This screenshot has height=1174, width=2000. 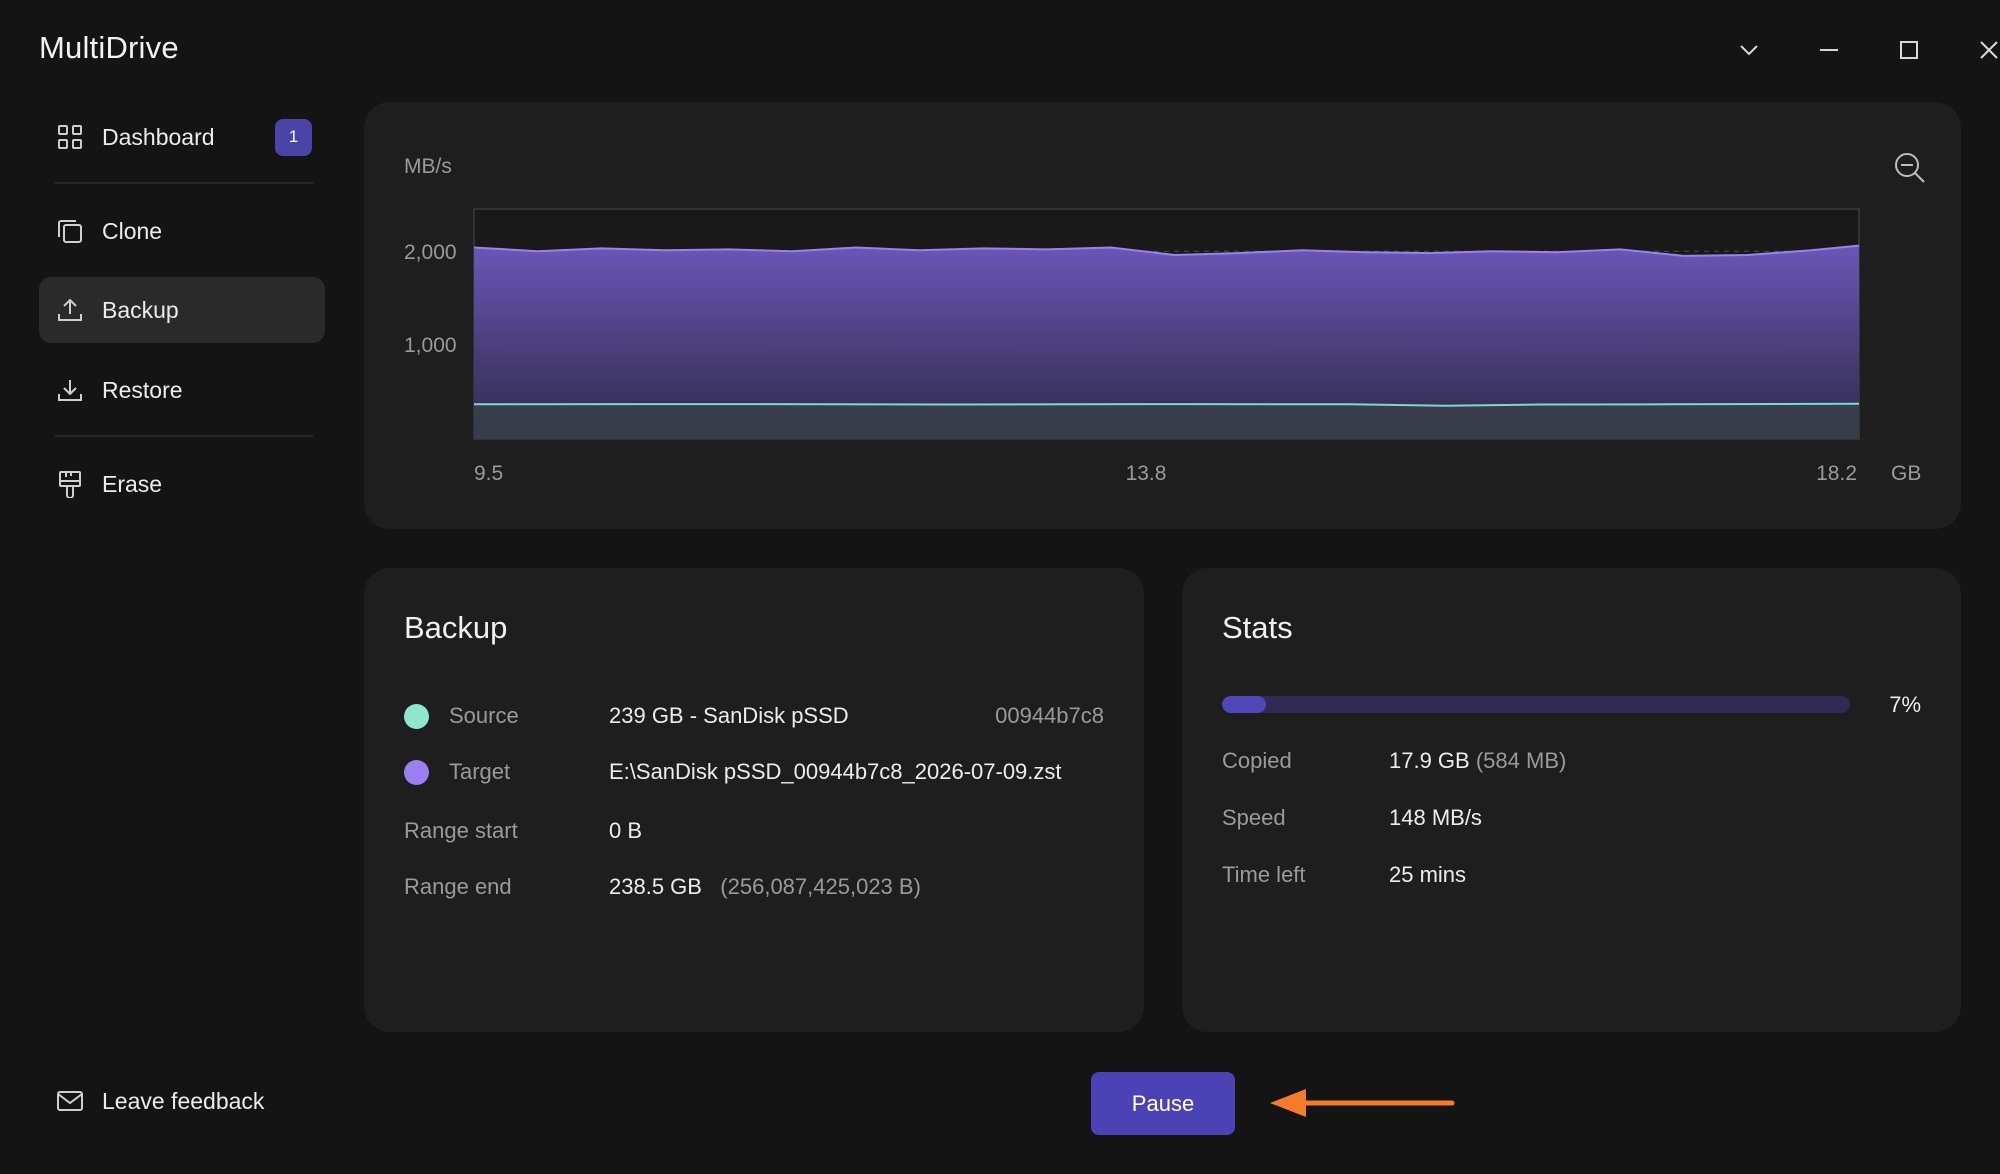 What do you see at coordinates (1257, 627) in the screenshot?
I see `stats-title: Stats` at bounding box center [1257, 627].